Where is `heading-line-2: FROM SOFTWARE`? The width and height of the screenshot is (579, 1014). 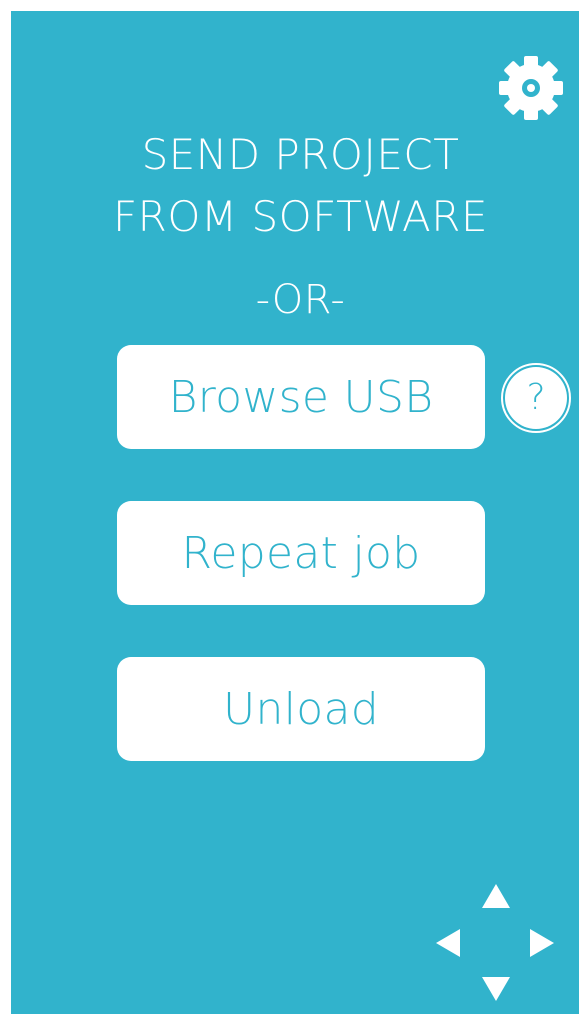 heading-line-2: FROM SOFTWARE is located at coordinates (300, 216).